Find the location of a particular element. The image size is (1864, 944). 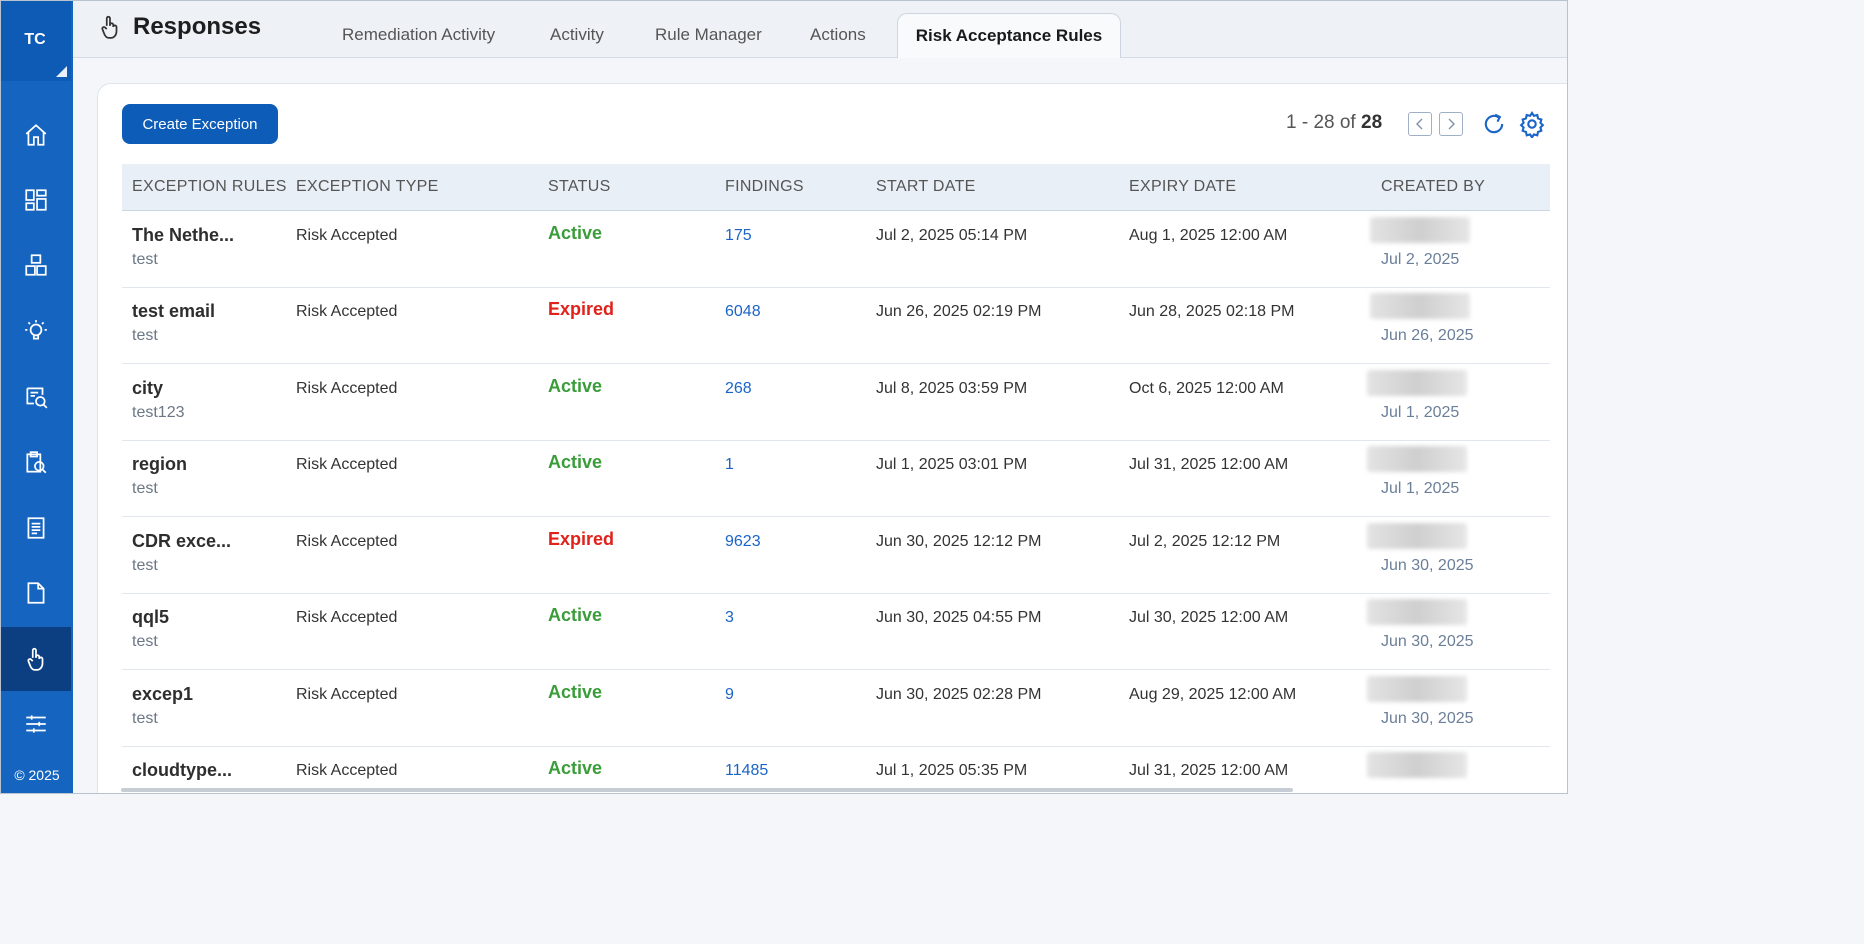

rule-name: city is located at coordinates (147, 388).